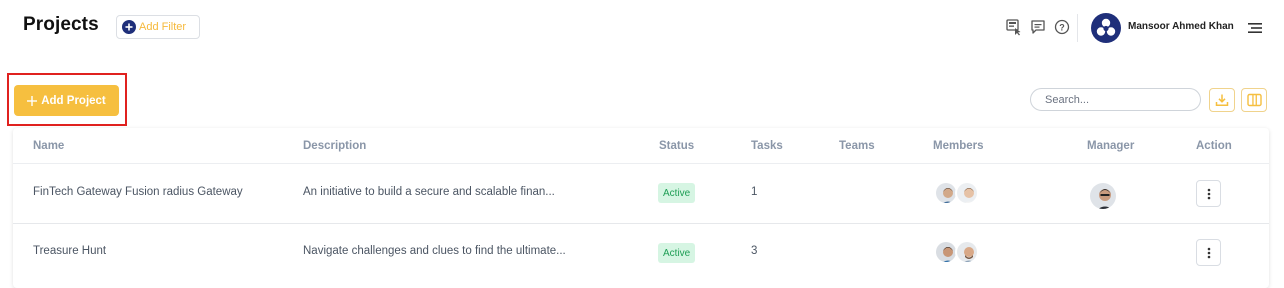 The image size is (1284, 288). Describe the element at coordinates (754, 251) in the screenshot. I see `row-2-tasks: 3` at that location.